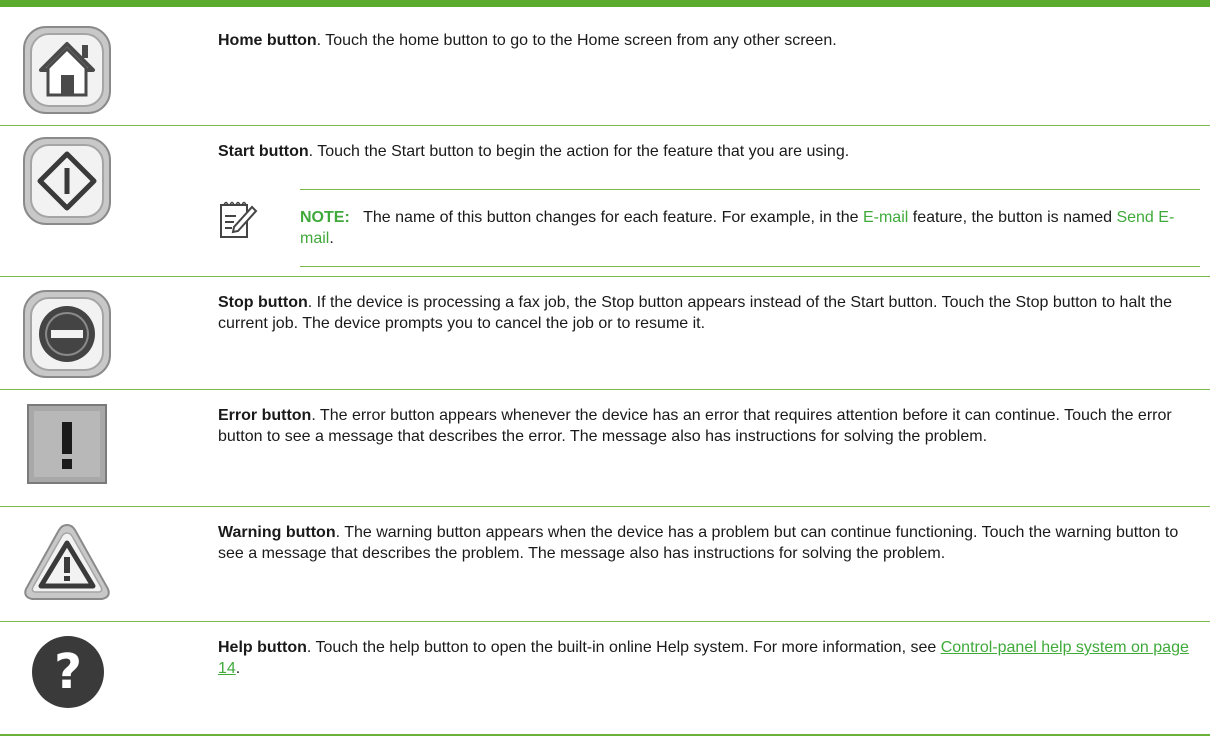 The image size is (1210, 738). What do you see at coordinates (605, 735) in the screenshot?
I see `bottom-rule` at bounding box center [605, 735].